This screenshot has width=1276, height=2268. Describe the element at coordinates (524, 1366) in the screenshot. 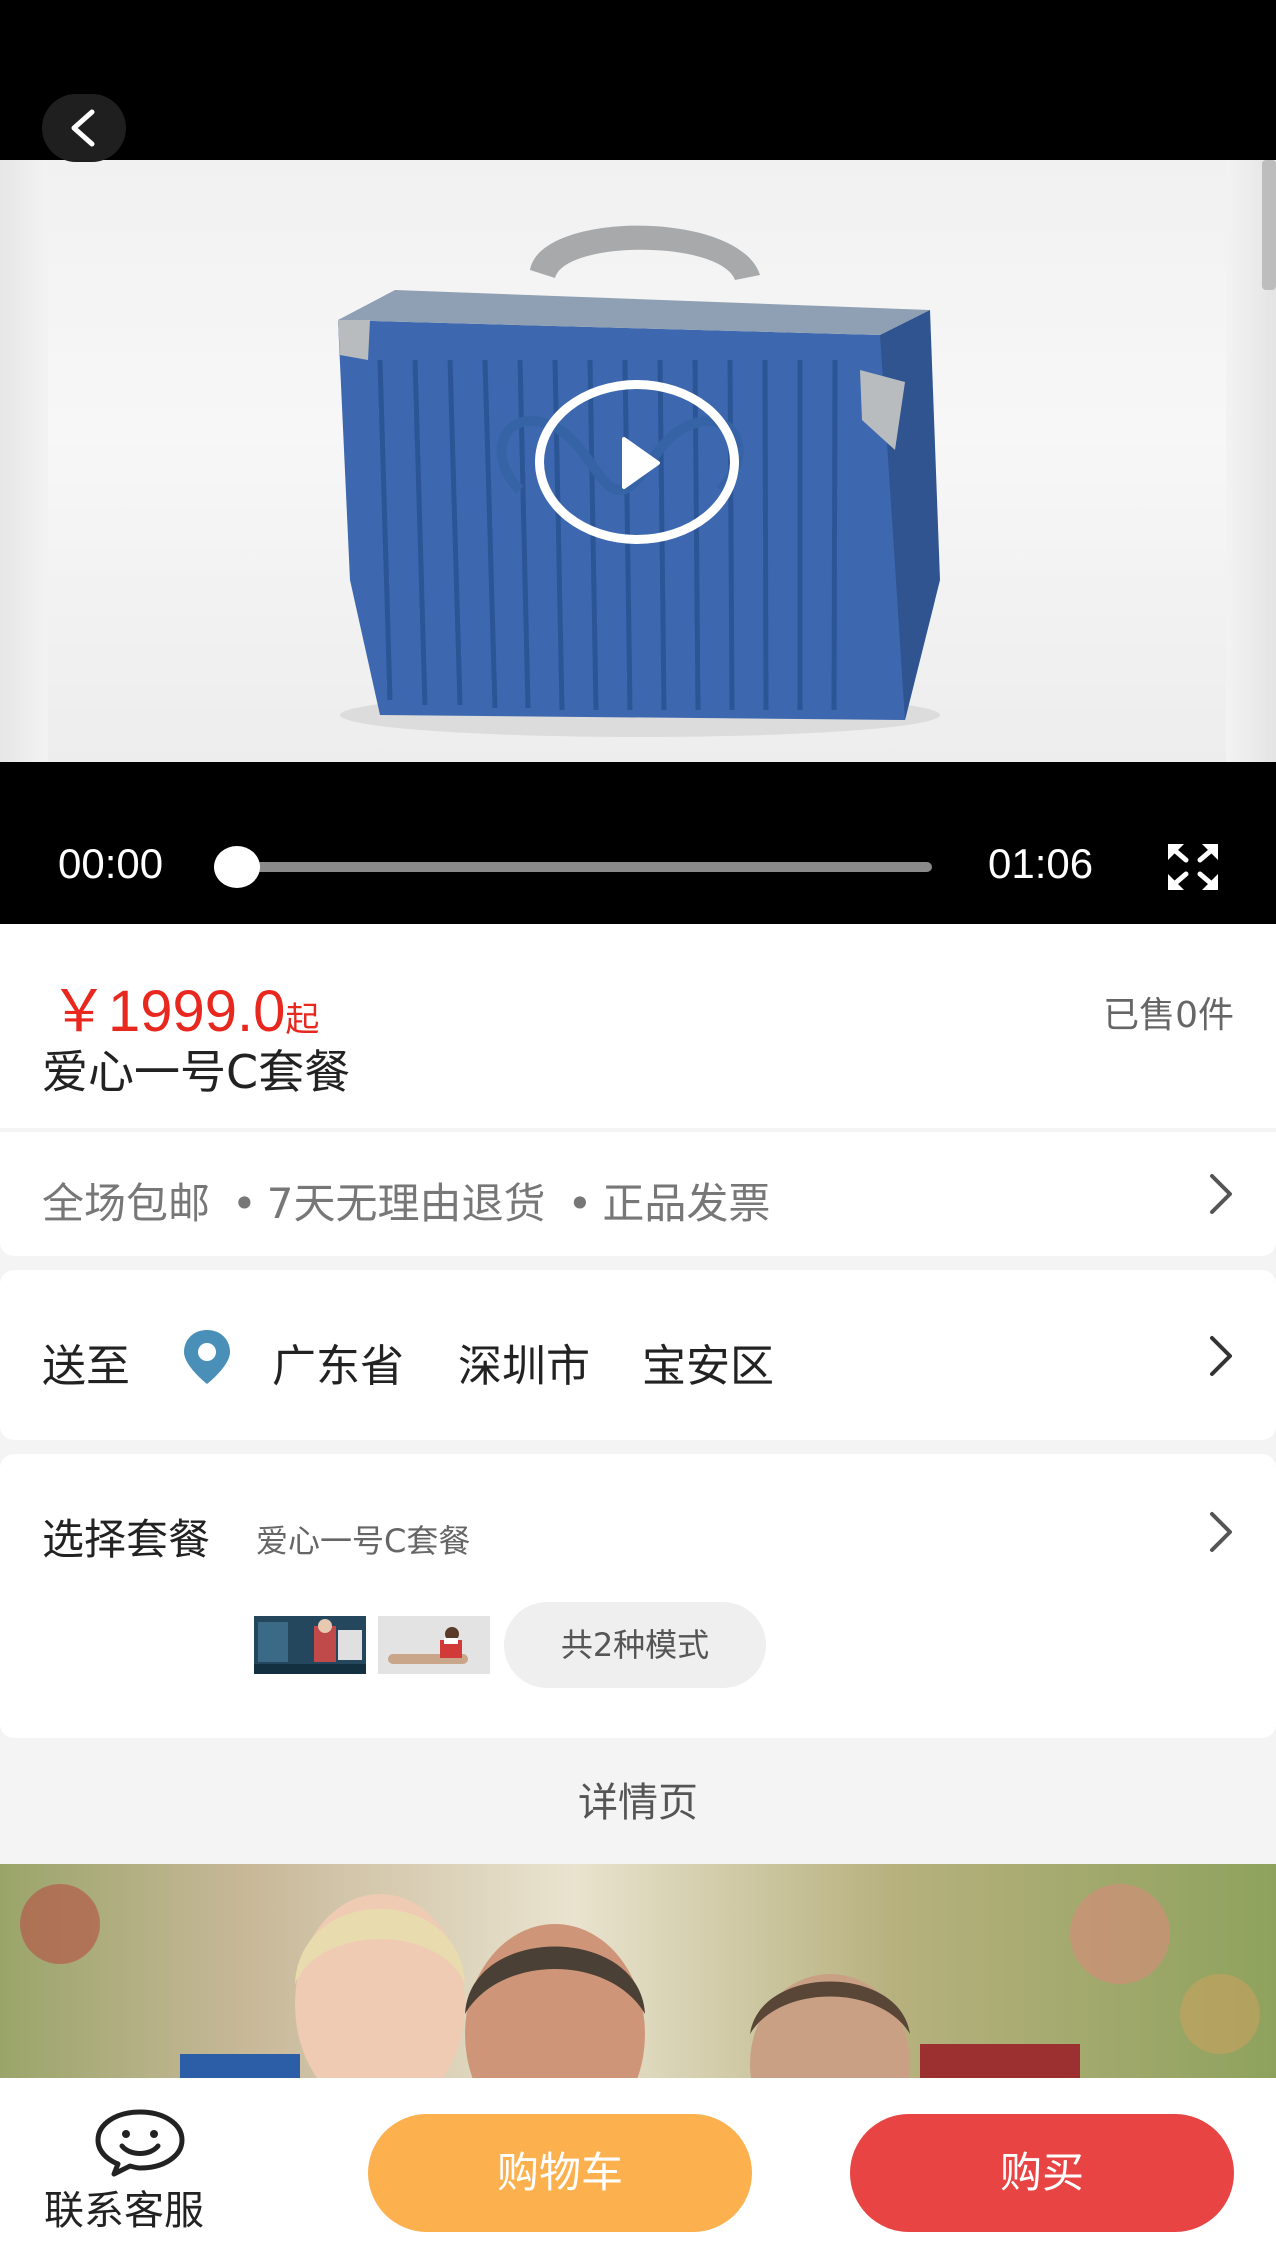

I see `delivery-city: 深圳市` at that location.